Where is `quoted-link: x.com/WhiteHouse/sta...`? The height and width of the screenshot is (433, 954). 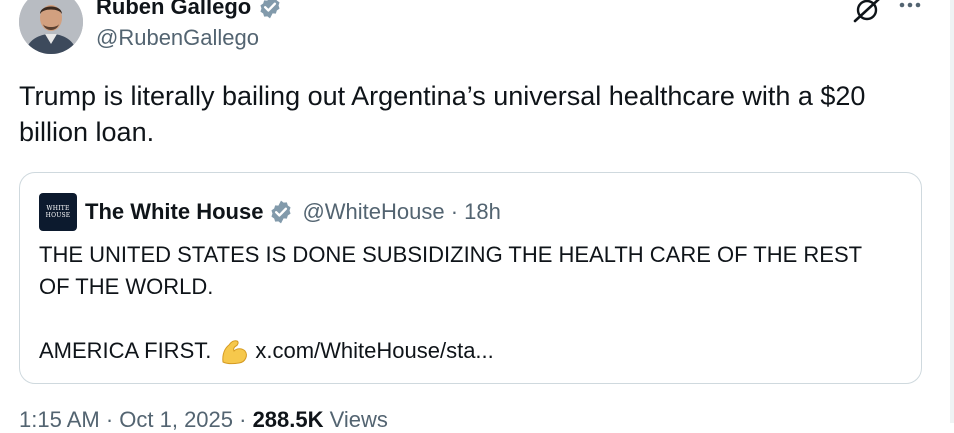 quoted-link: x.com/WhiteHouse/sta... is located at coordinates (374, 351).